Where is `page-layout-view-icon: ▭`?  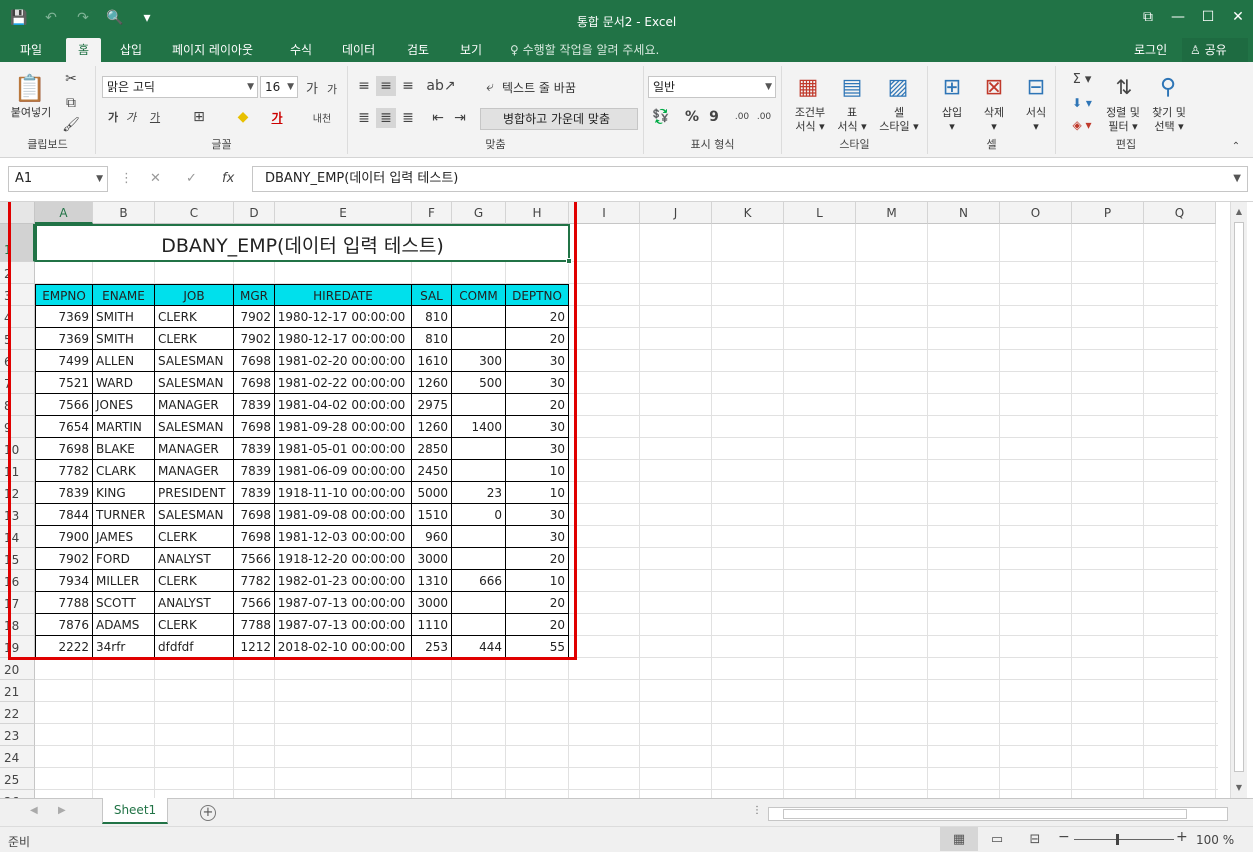 page-layout-view-icon: ▭ is located at coordinates (997, 839).